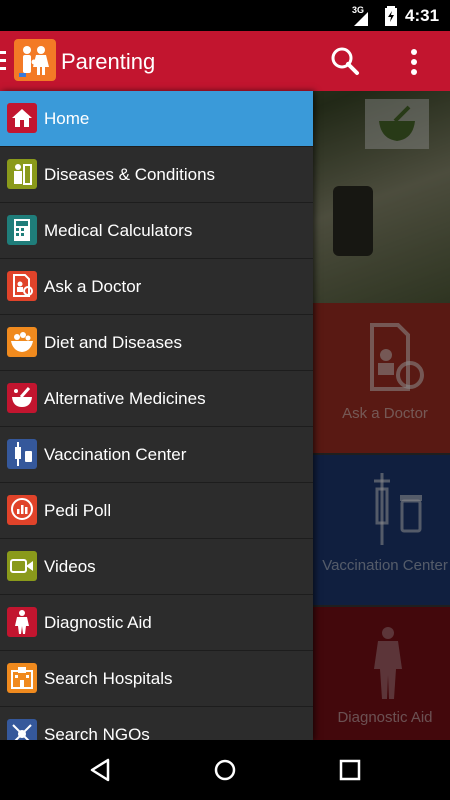  Describe the element at coordinates (22, 510) in the screenshot. I see `poll-bubble-icon` at that location.